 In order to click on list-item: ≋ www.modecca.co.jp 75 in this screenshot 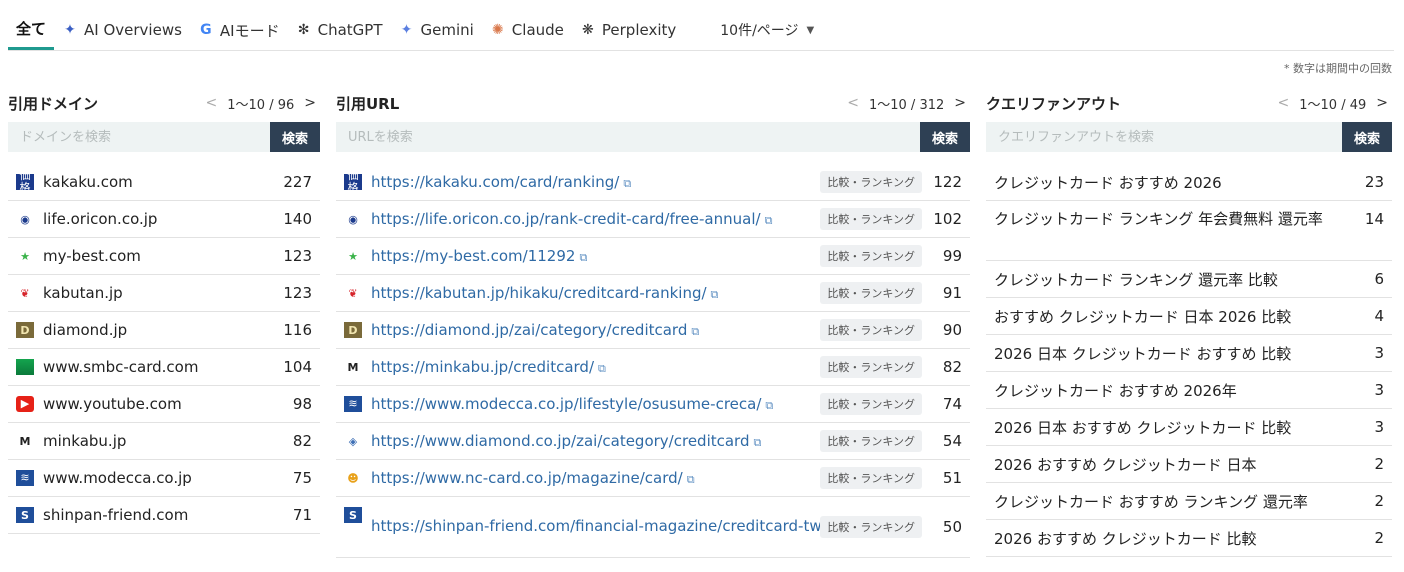, I will do `click(164, 478)`.